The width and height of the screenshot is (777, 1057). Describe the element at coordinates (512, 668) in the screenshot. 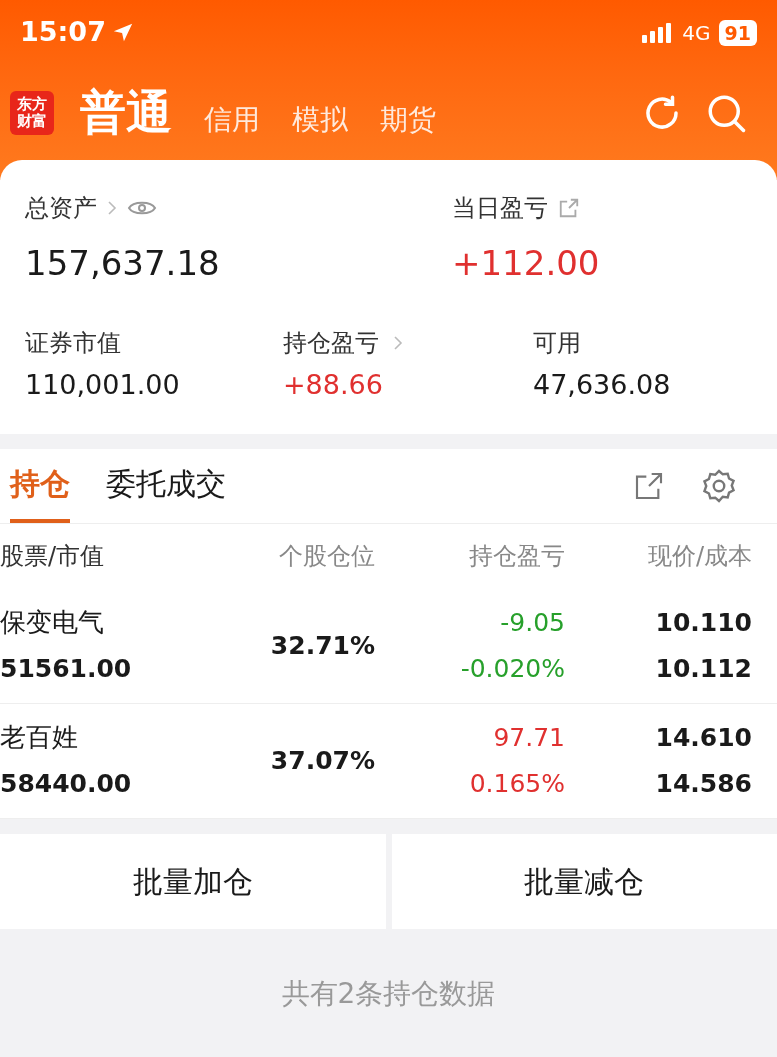

I see `profit-loss-percent: -0.020%` at that location.